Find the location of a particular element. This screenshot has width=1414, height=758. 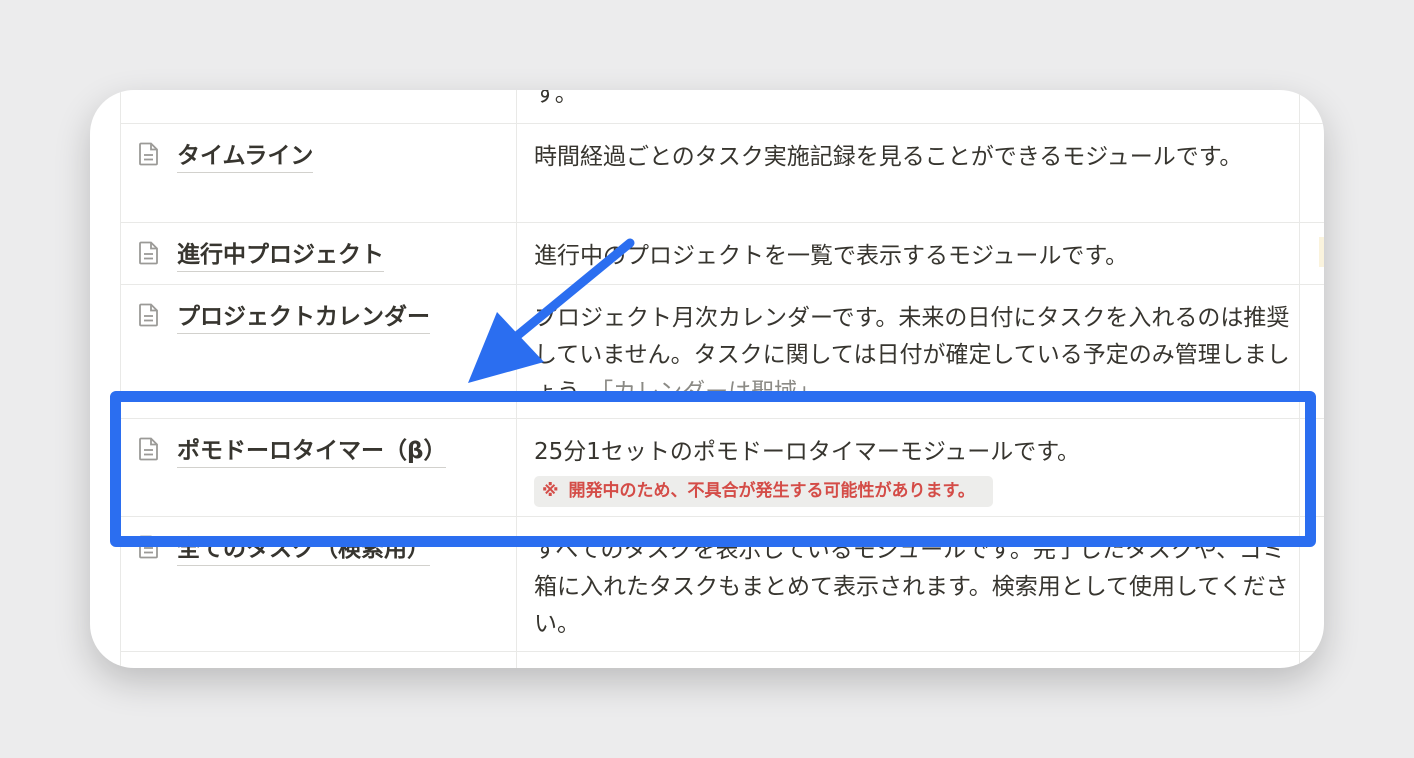

row-divider is located at coordinates (722, 651).